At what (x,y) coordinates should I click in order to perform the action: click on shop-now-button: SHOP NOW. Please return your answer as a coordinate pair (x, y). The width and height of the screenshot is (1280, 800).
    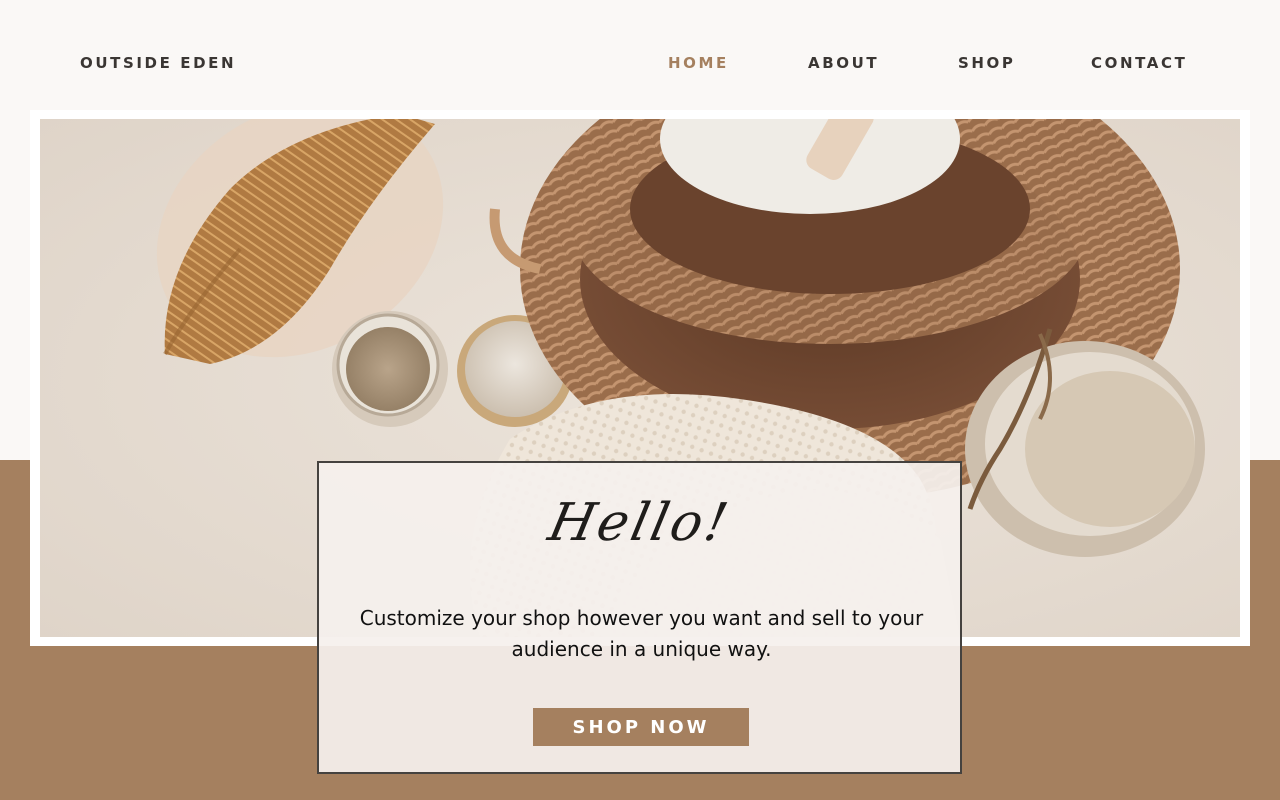
    Looking at the image, I should click on (641, 727).